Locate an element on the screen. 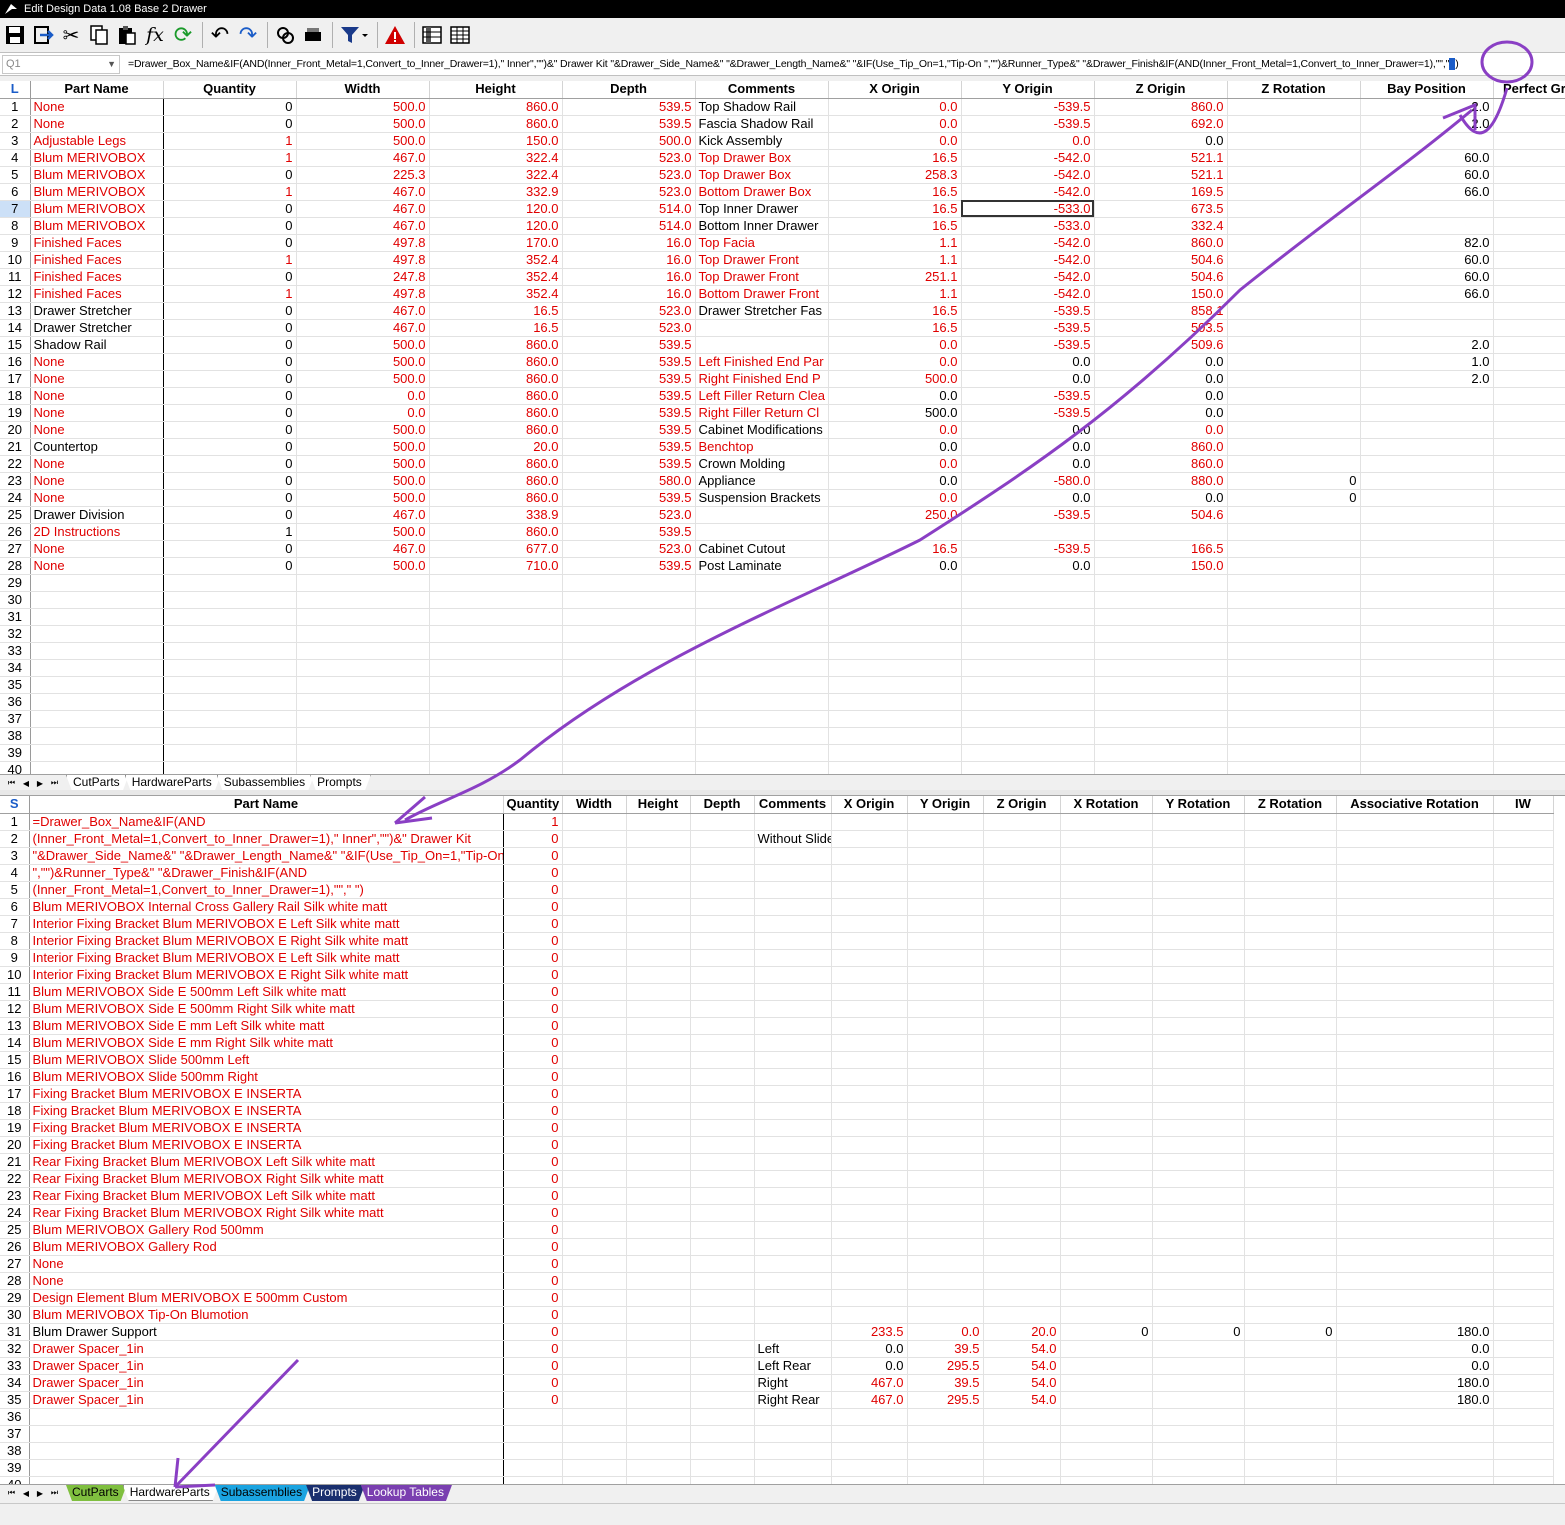  cell-comments: Top Drawer Front is located at coordinates (762, 277).